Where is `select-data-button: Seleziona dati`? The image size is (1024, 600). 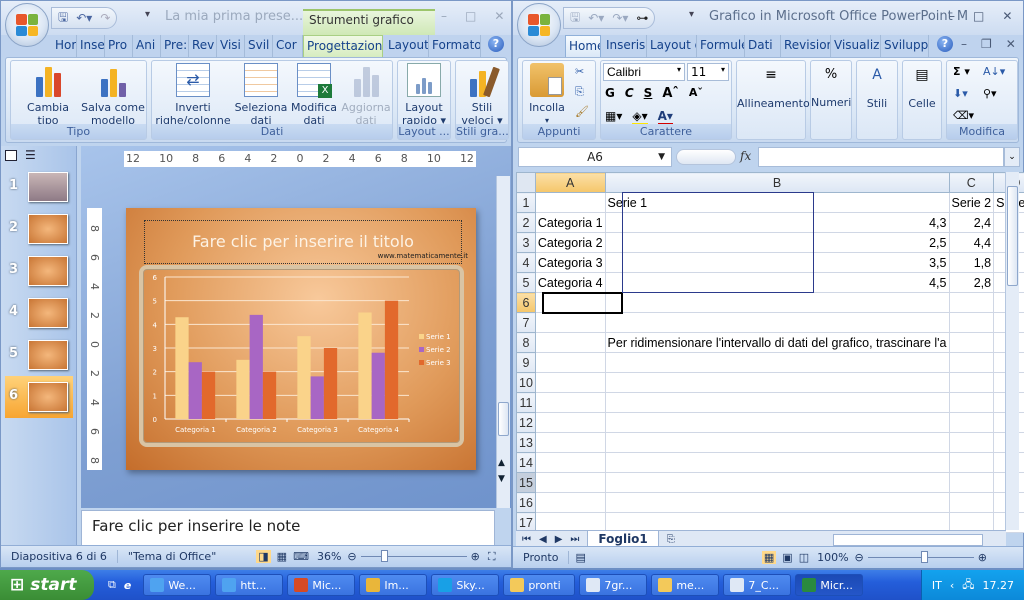 select-data-button: Seleziona dati is located at coordinates (261, 95).